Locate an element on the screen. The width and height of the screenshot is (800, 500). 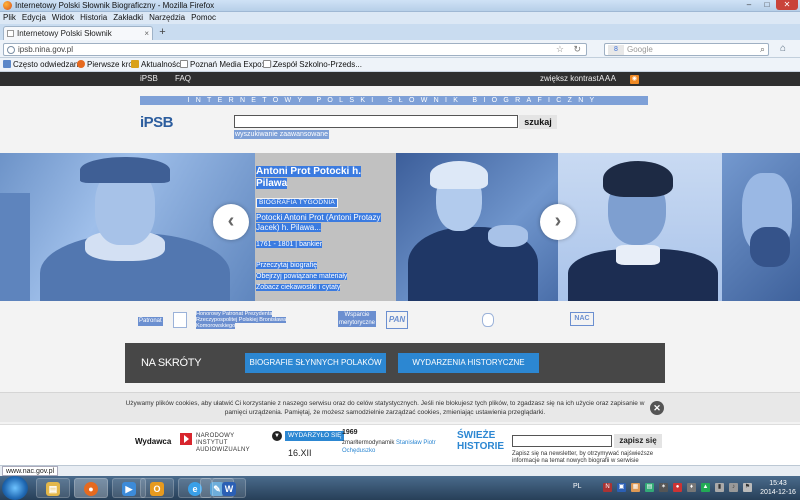
bookmark-getting-started: Pierwsze kroki is located at coordinates (108, 65).